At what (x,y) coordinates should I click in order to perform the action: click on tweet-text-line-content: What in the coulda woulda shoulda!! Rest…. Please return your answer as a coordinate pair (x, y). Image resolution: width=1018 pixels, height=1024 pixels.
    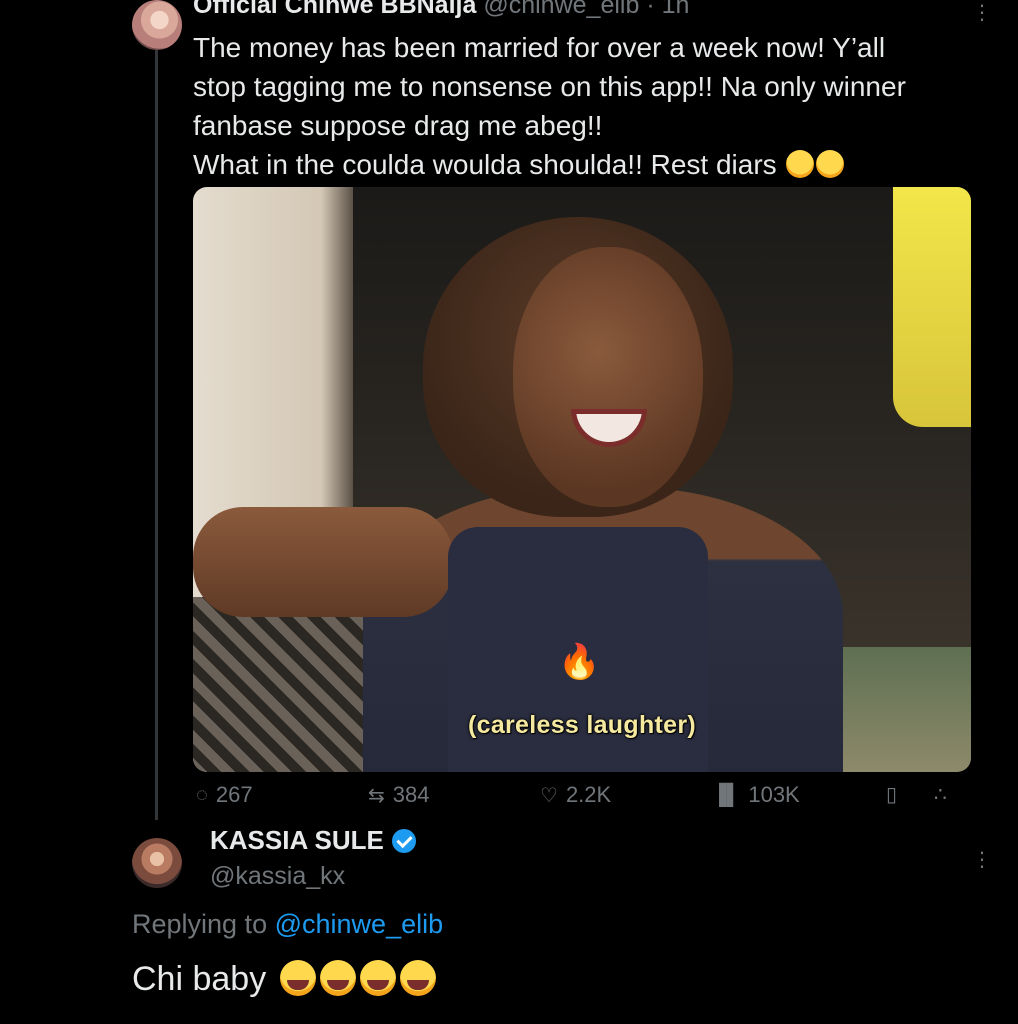
    Looking at the image, I should click on (485, 164).